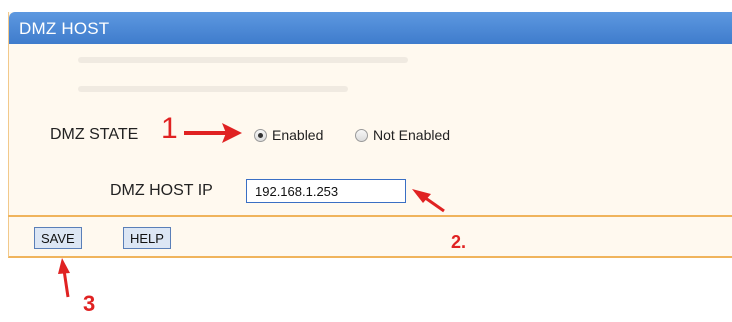 The height and width of the screenshot is (322, 732). I want to click on annotation-step-3: 3, so click(89, 303).